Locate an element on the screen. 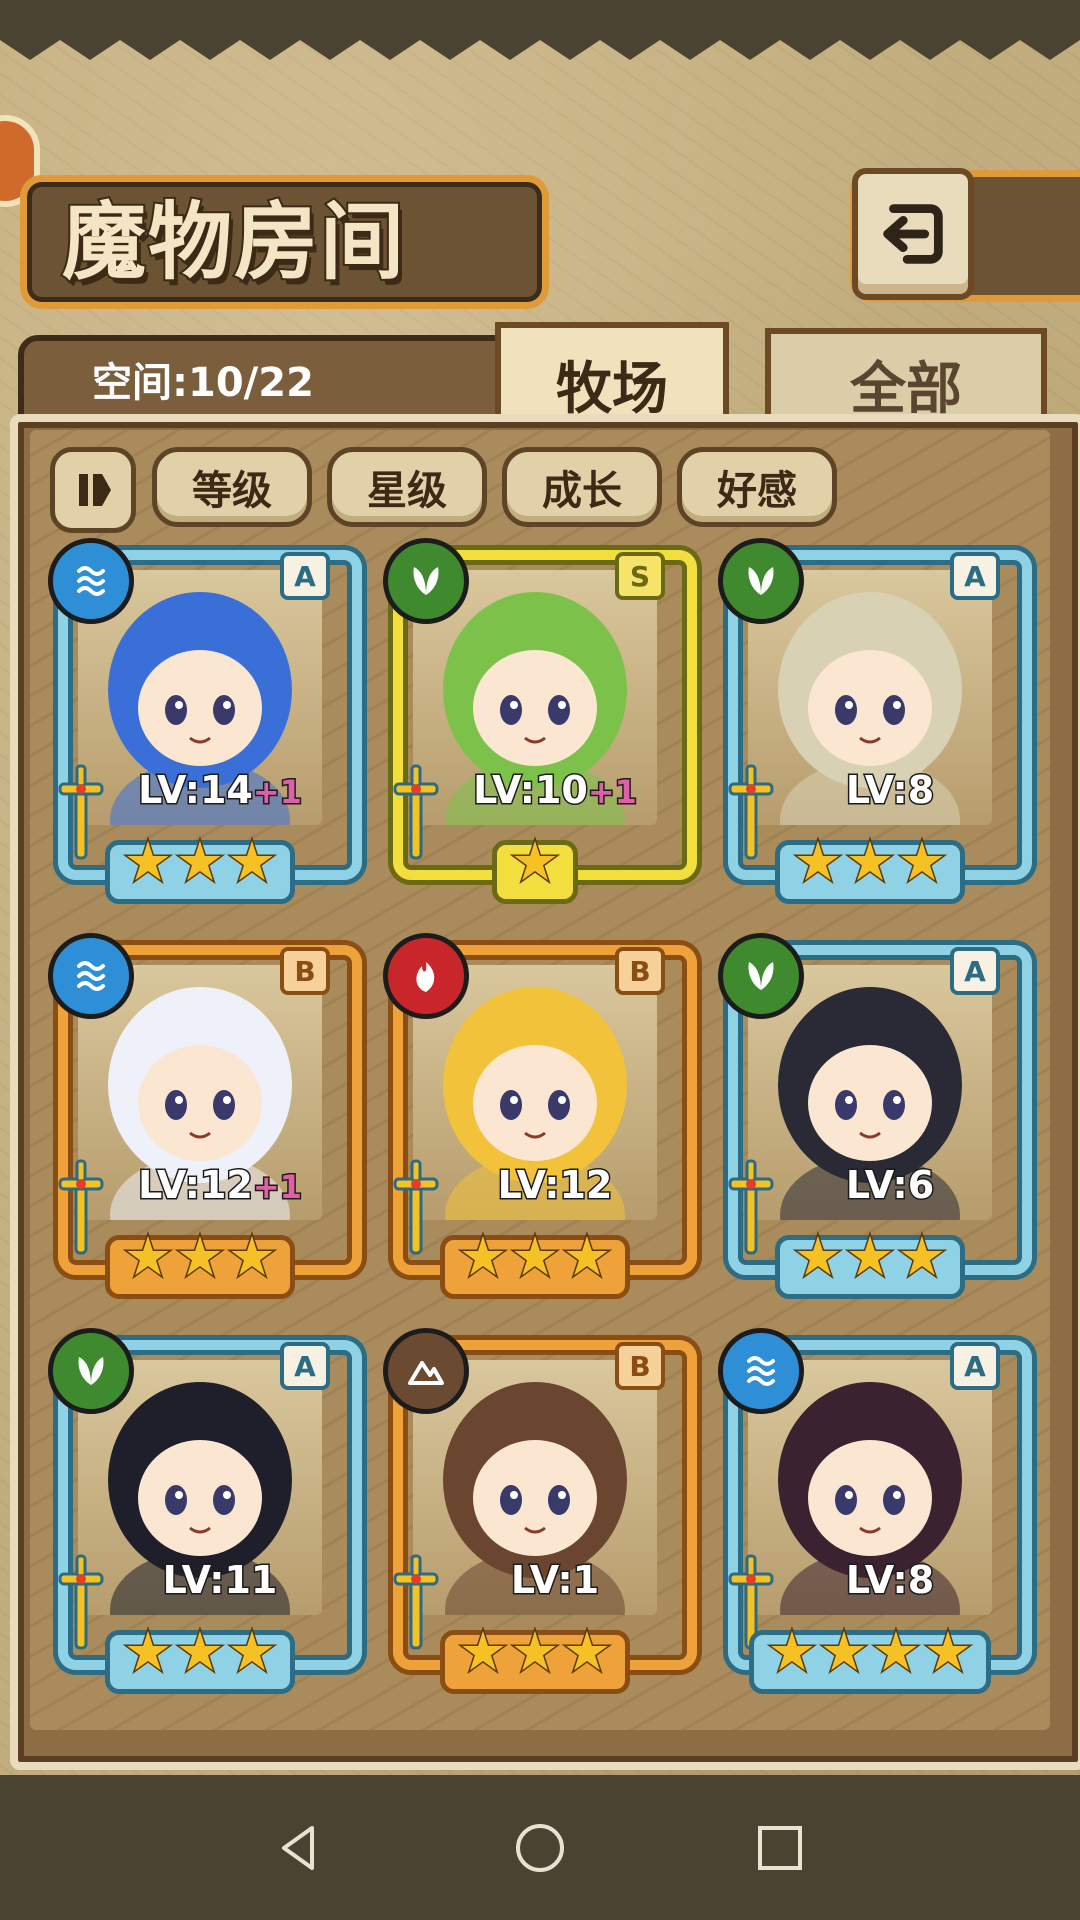 This screenshot has width=1080, height=1920. star-rating: ★ is located at coordinates (535, 863).